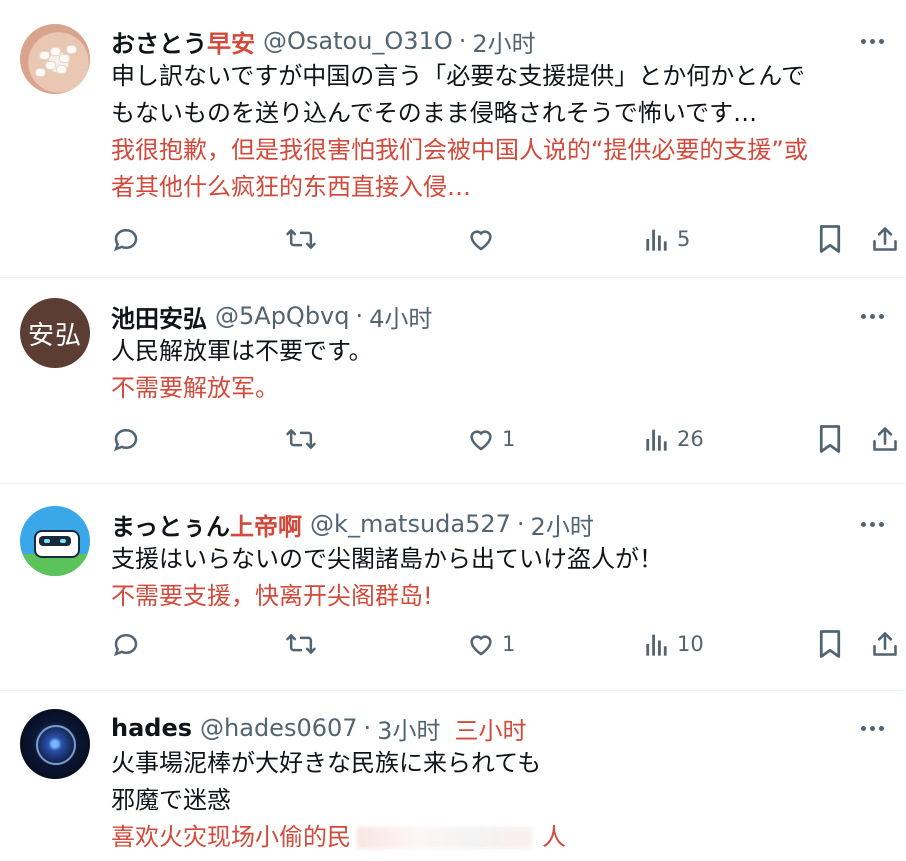 The image size is (906, 861). What do you see at coordinates (231, 837) in the screenshot?
I see `translation-start: 喜欢火灾现场小偷的民` at bounding box center [231, 837].